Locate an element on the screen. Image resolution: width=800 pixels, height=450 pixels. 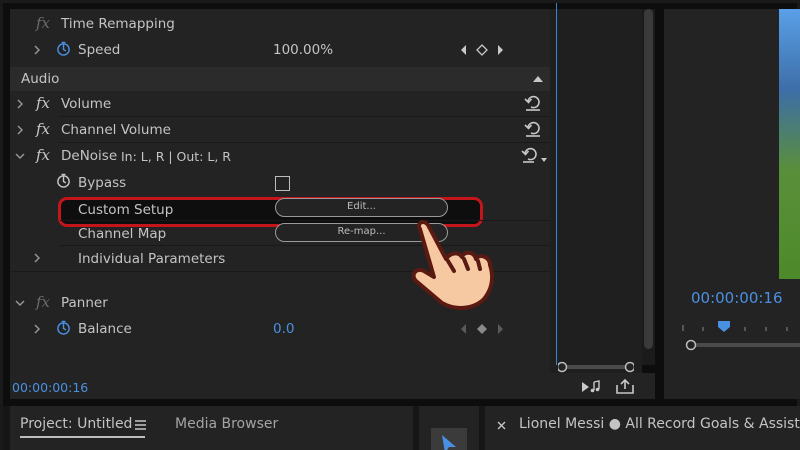
denoise-row: fx DeNoise In: L, R | Out: L, R is located at coordinates (280, 155).